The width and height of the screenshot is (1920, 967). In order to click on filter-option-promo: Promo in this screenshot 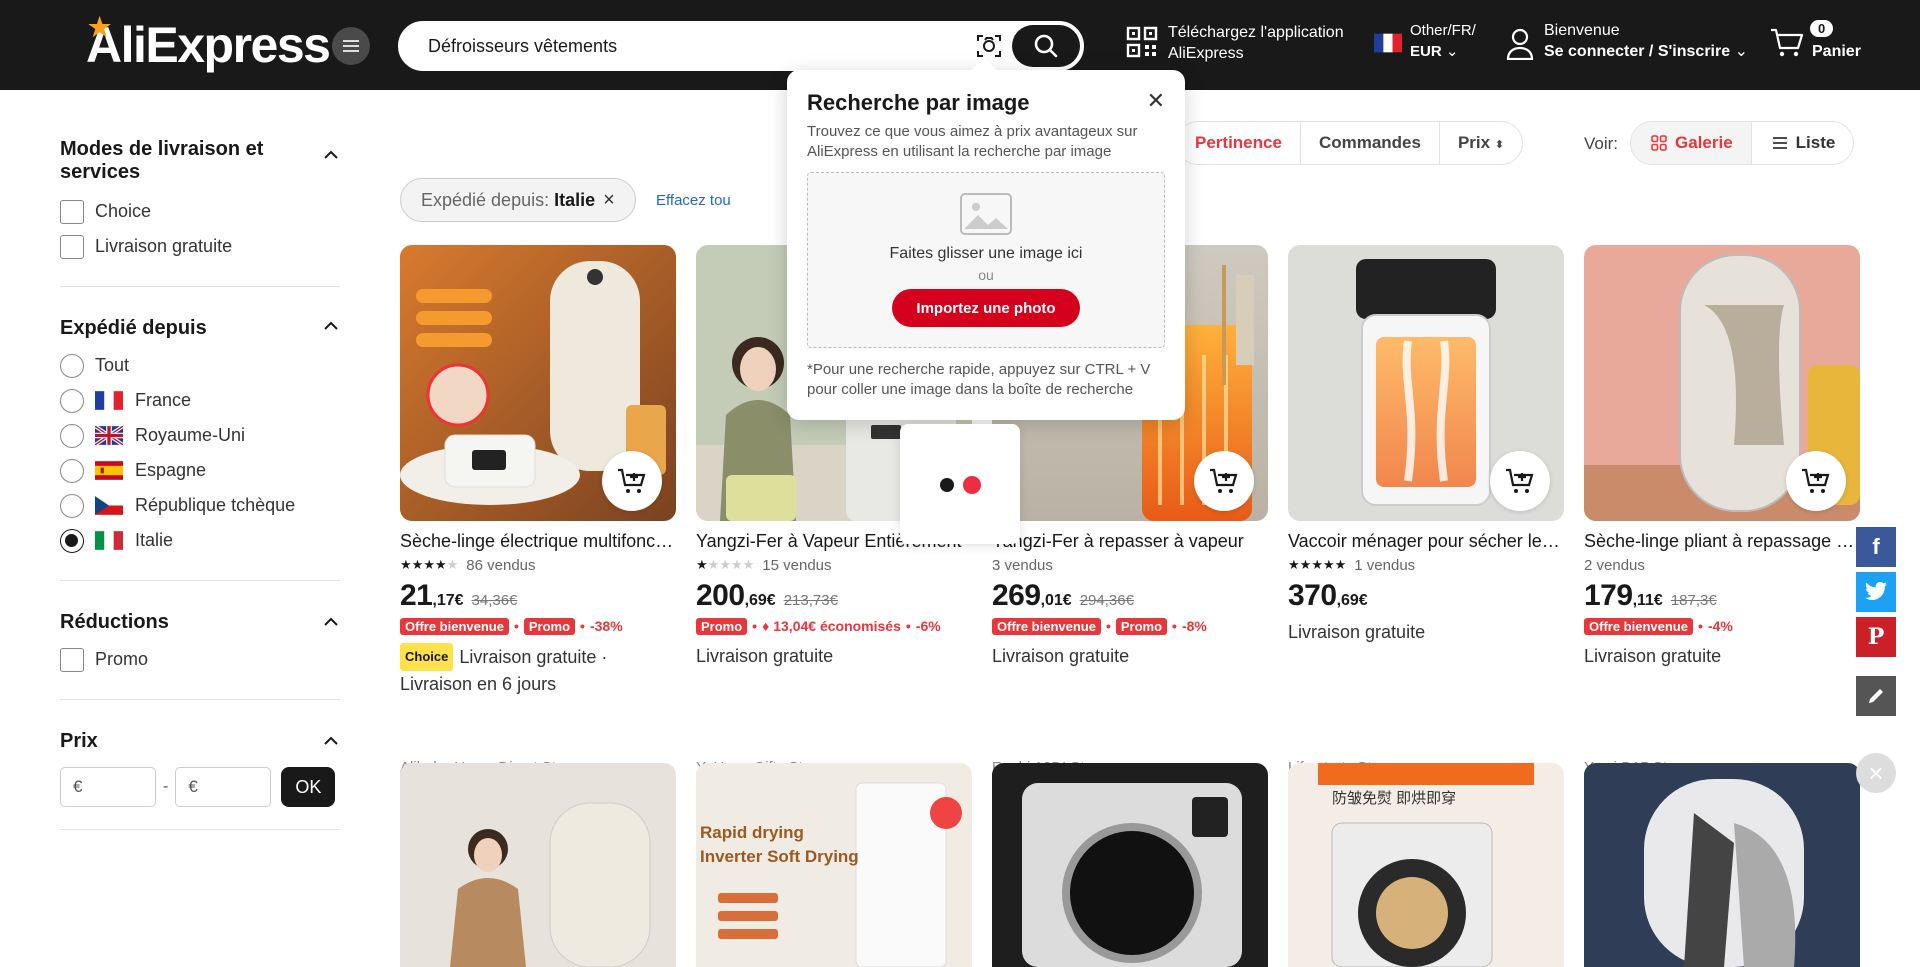, I will do `click(200, 659)`.